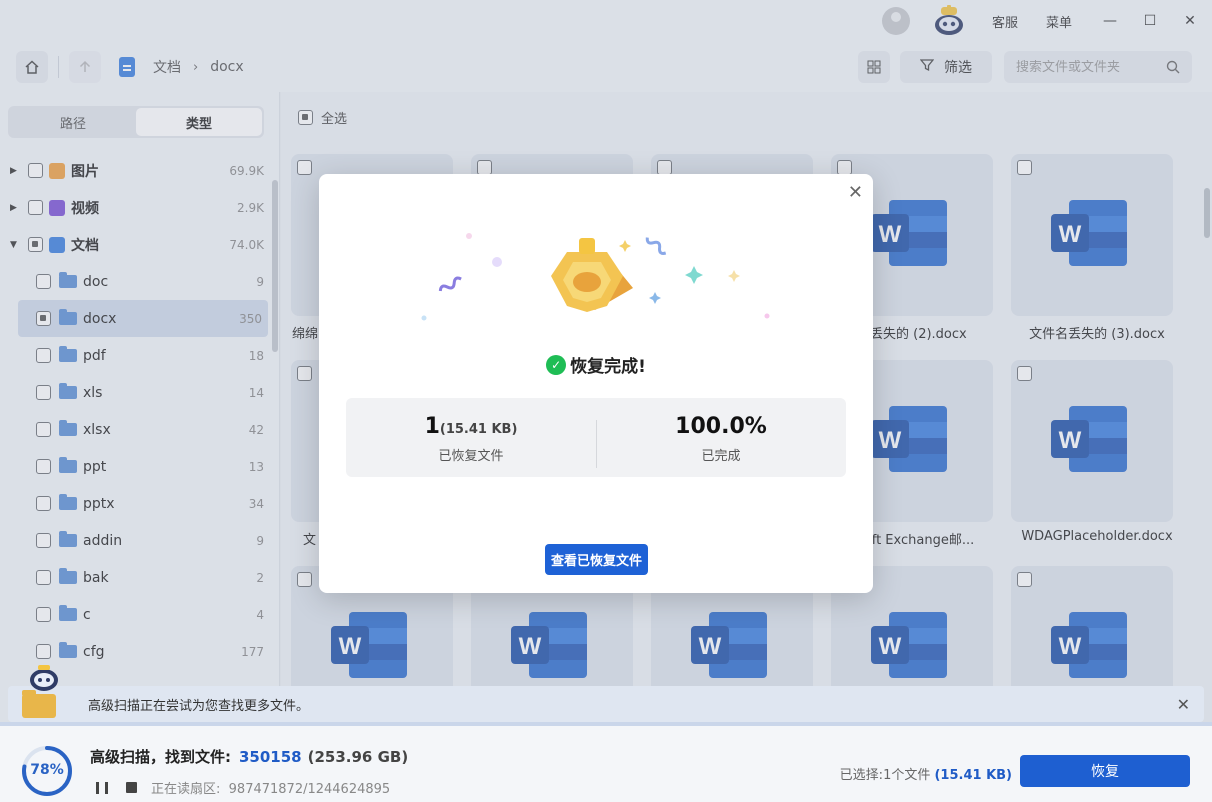 The image size is (1212, 802). Describe the element at coordinates (595, 277) in the screenshot. I see `trophy-badge-icon` at that location.